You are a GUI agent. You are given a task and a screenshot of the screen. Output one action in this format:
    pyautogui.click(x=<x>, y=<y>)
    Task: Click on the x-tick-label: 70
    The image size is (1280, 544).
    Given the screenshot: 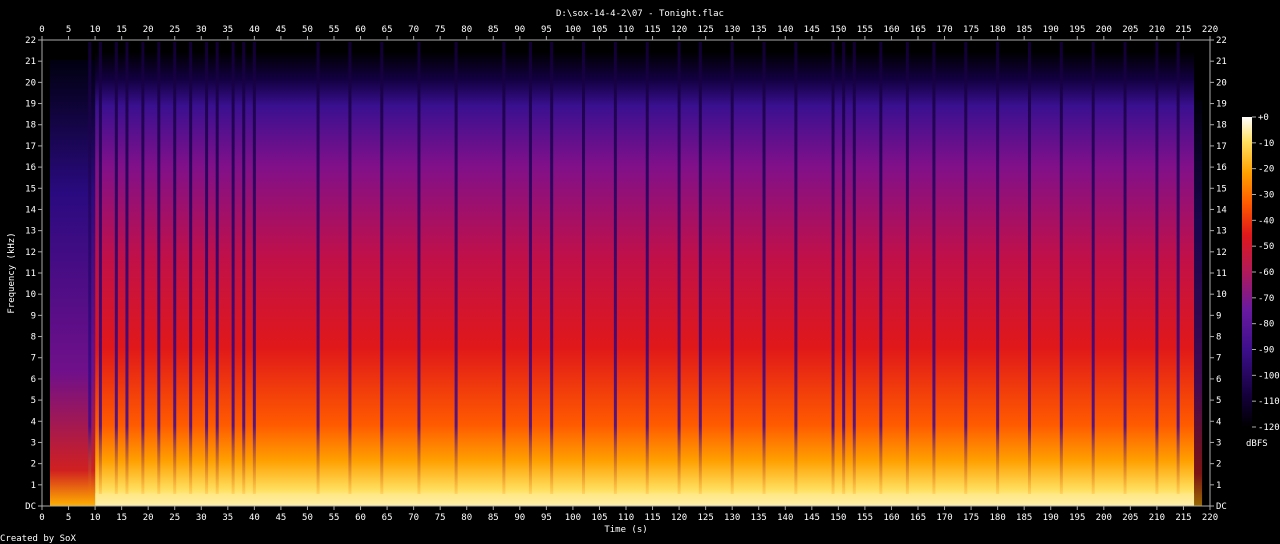 What is the action you would take?
    pyautogui.click(x=413, y=30)
    